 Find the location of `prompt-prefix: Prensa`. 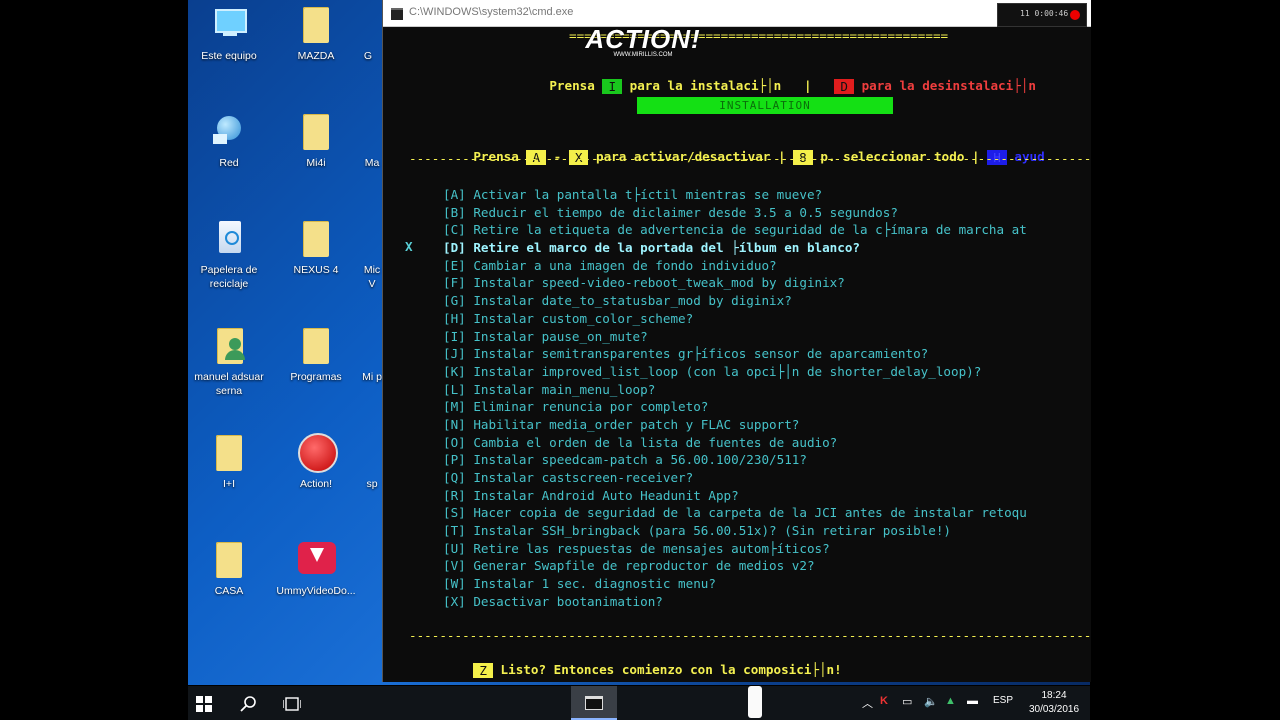

prompt-prefix: Prensa is located at coordinates (572, 85).